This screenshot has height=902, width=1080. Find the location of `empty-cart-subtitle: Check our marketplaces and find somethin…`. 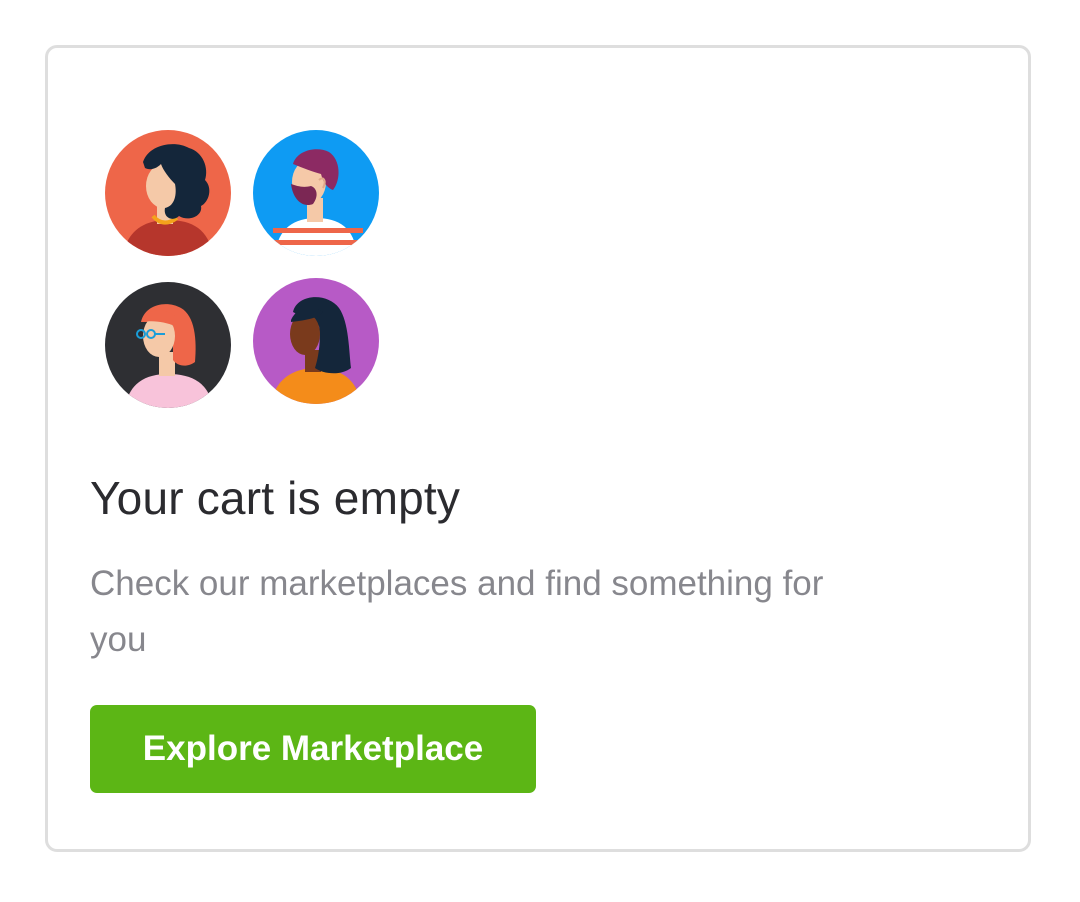

empty-cart-subtitle: Check our marketplaces and find somethin… is located at coordinates (457, 611).